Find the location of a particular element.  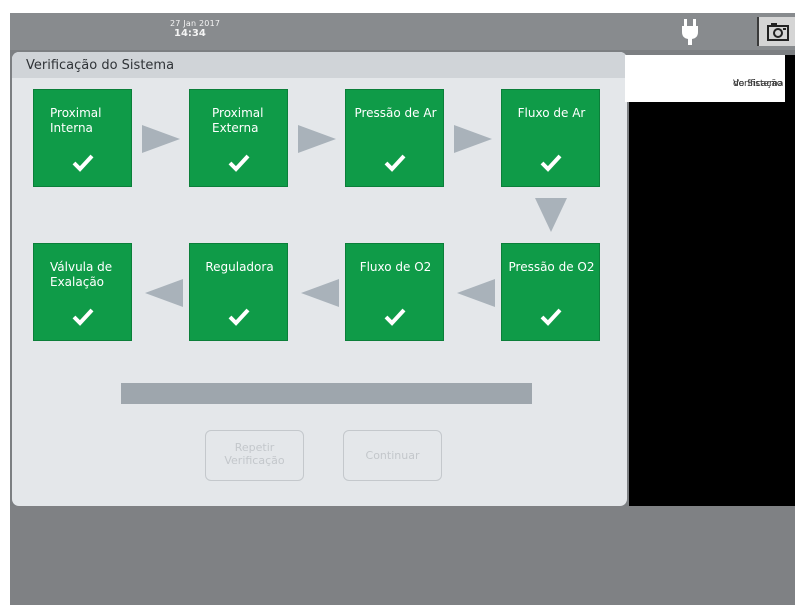

step-label: Proximal Externa is located at coordinates (238, 120).